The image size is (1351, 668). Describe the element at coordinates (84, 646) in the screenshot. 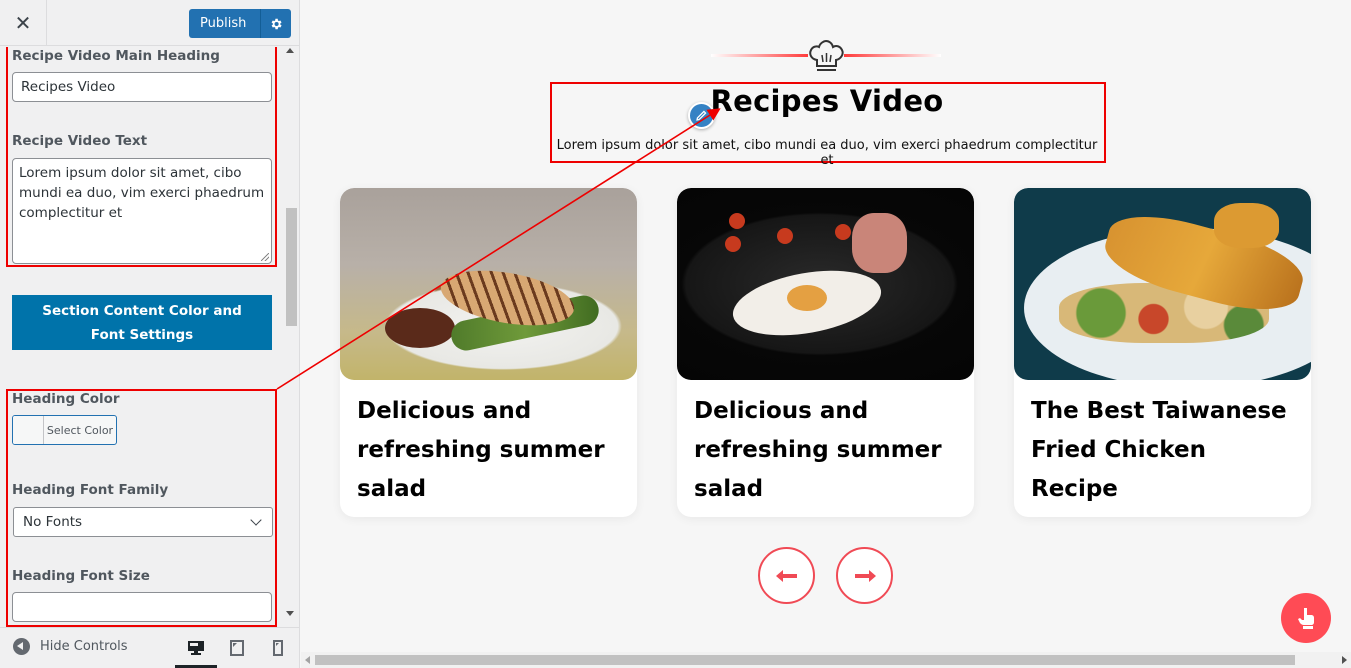

I see `hide-controls-label: Hide Controls` at that location.